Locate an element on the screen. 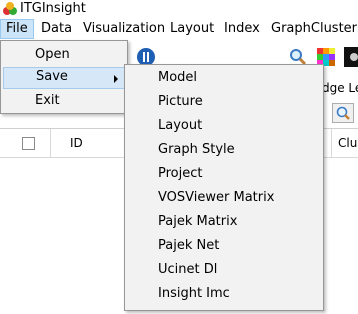 The image size is (358, 314). save-menu-vosviewer-matrix: VOSViewer Matrix is located at coordinates (224, 198).